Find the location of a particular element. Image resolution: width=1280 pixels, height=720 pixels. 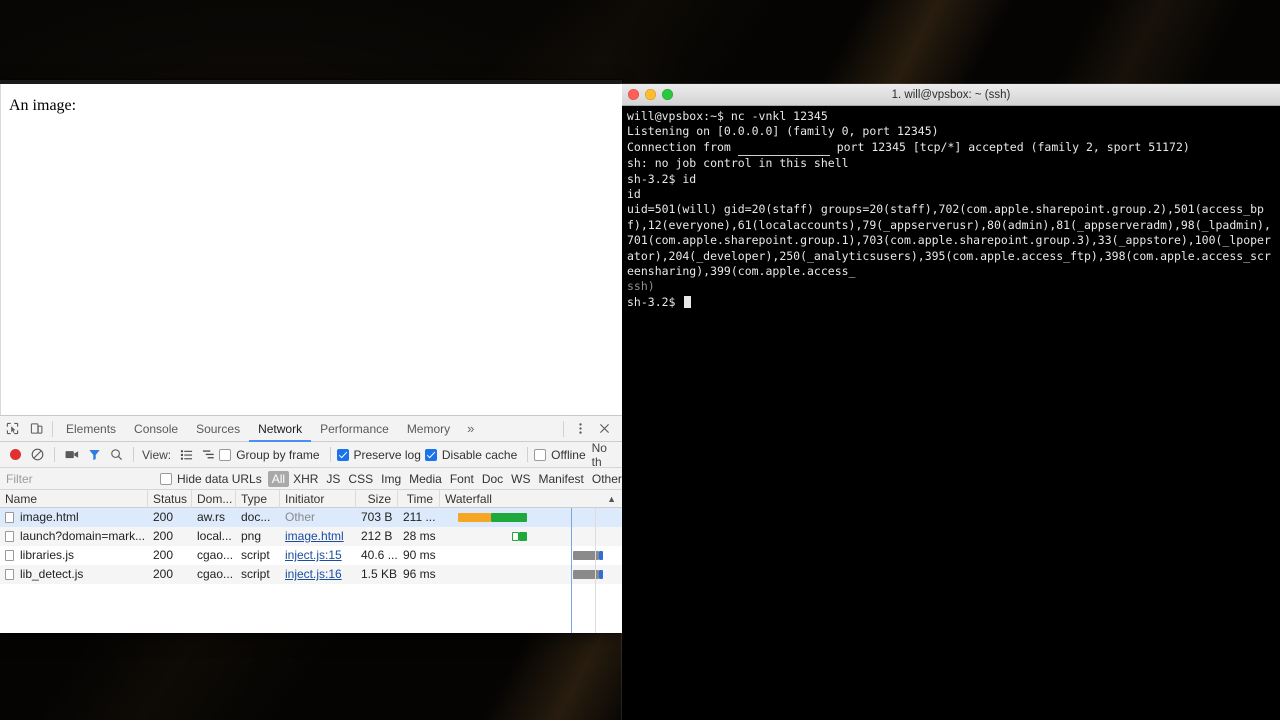

disable-cache-checkbox: Disable cache is located at coordinates (471, 454).